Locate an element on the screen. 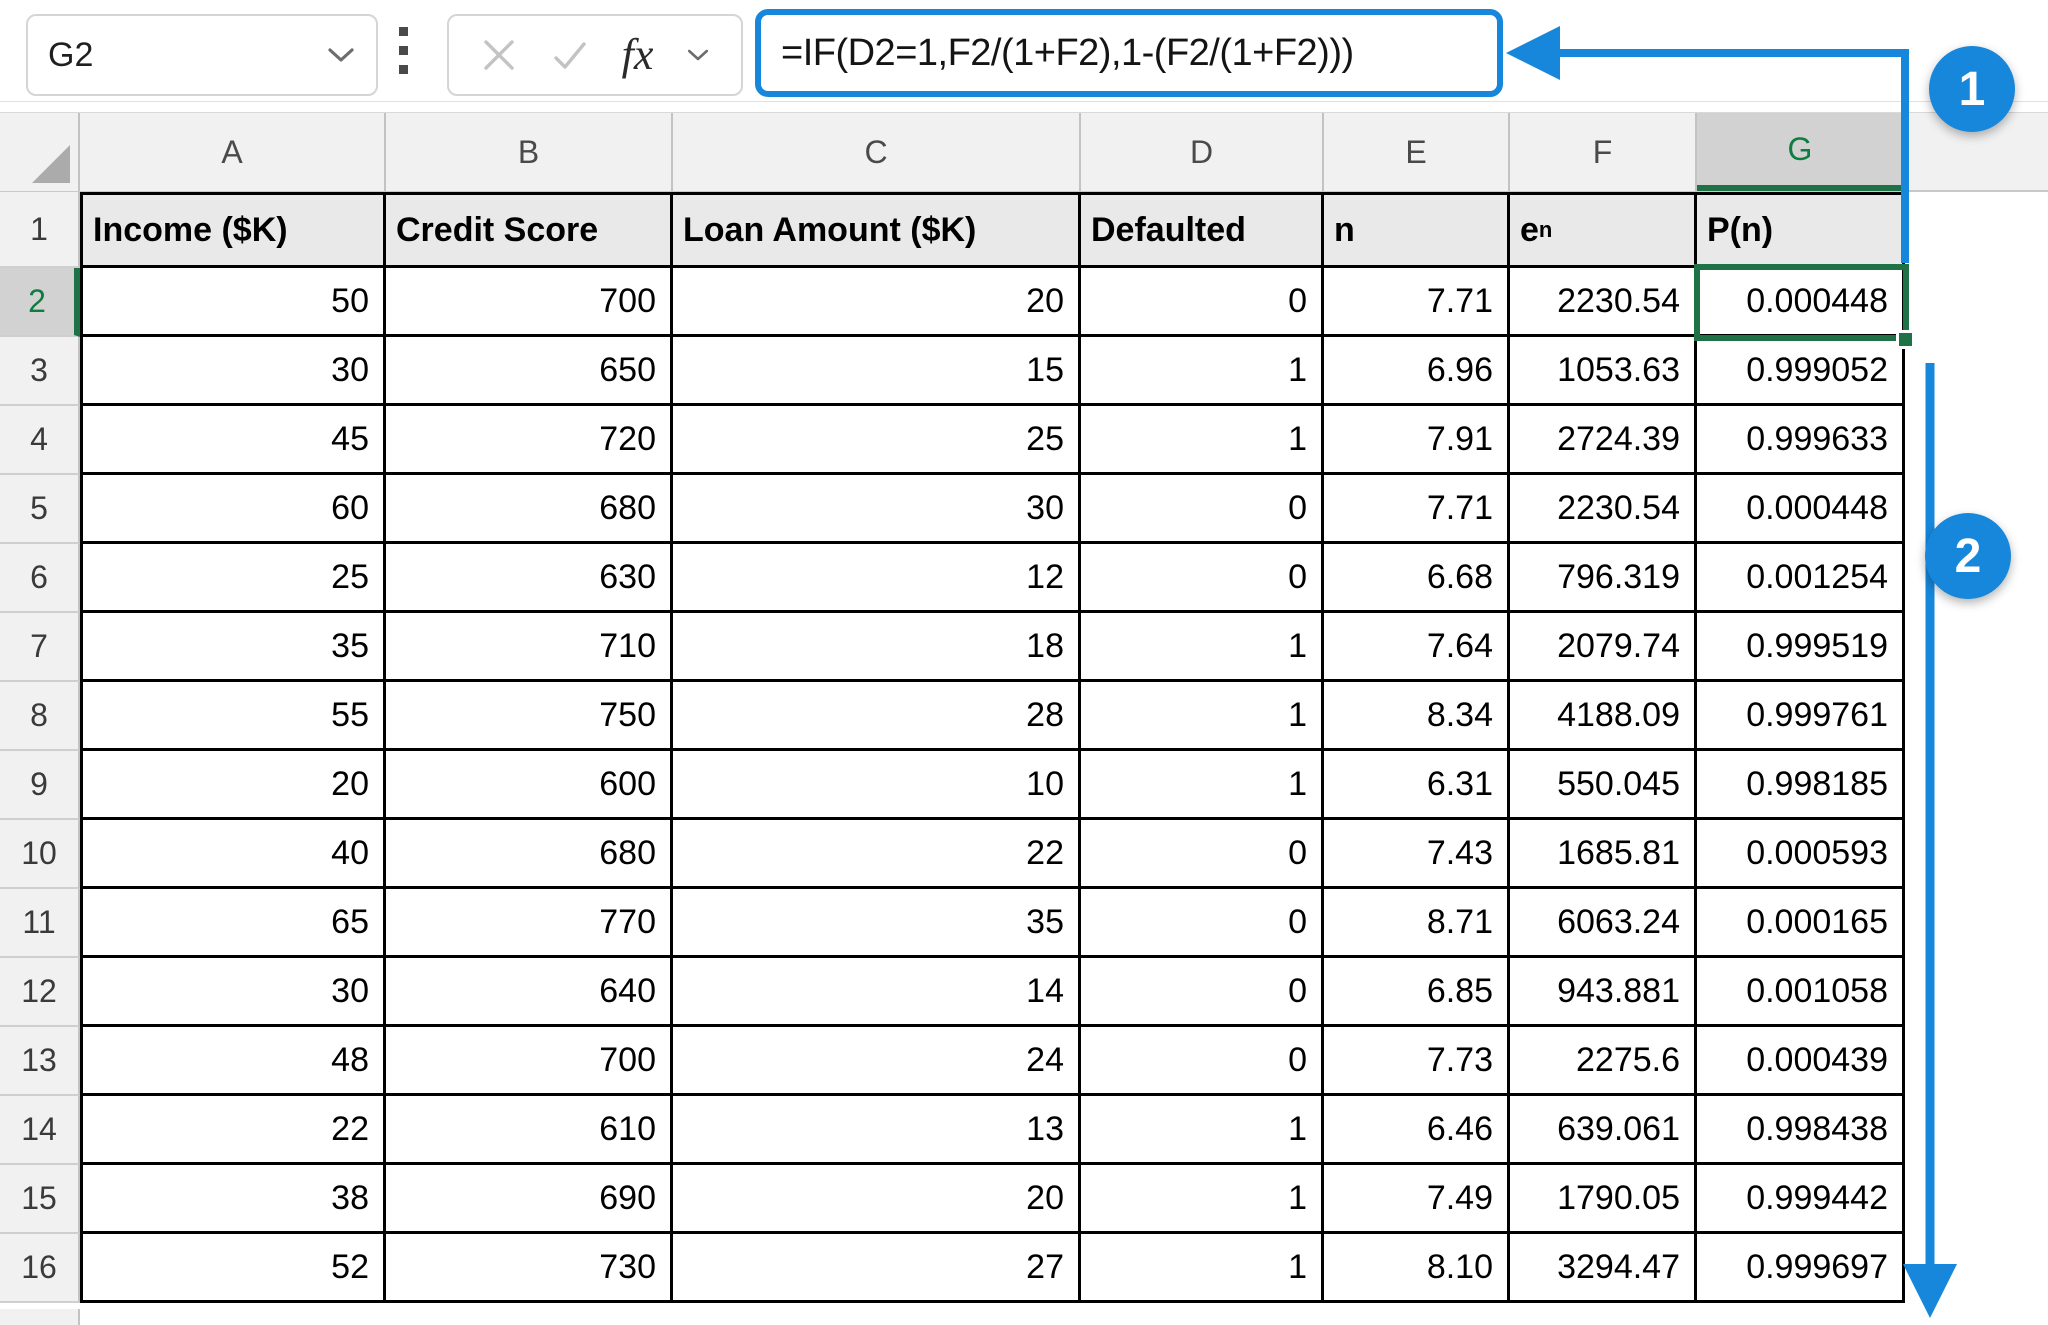 The height and width of the screenshot is (1325, 2048). cell-D16: 1 is located at coordinates (1201, 1267).